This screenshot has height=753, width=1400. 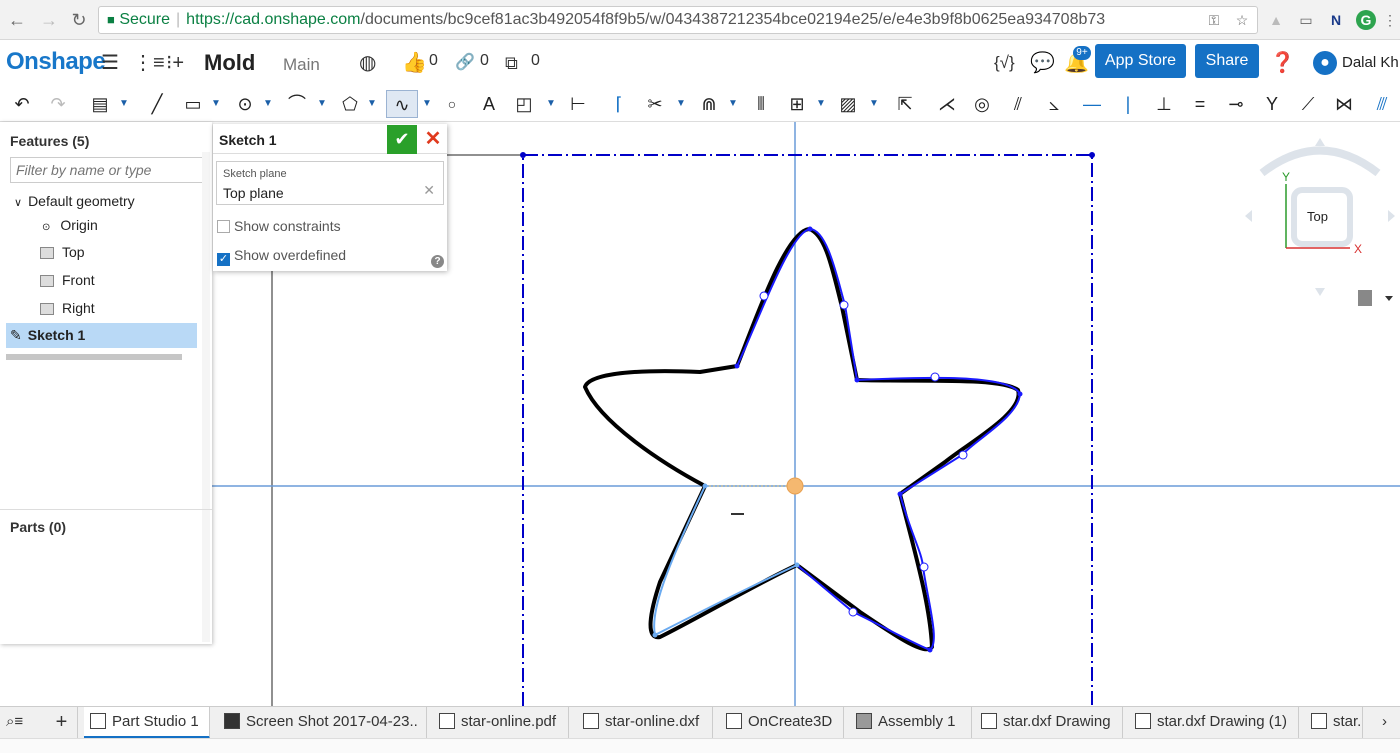 I want to click on chevron-down-icon: ∨, so click(x=18, y=203).